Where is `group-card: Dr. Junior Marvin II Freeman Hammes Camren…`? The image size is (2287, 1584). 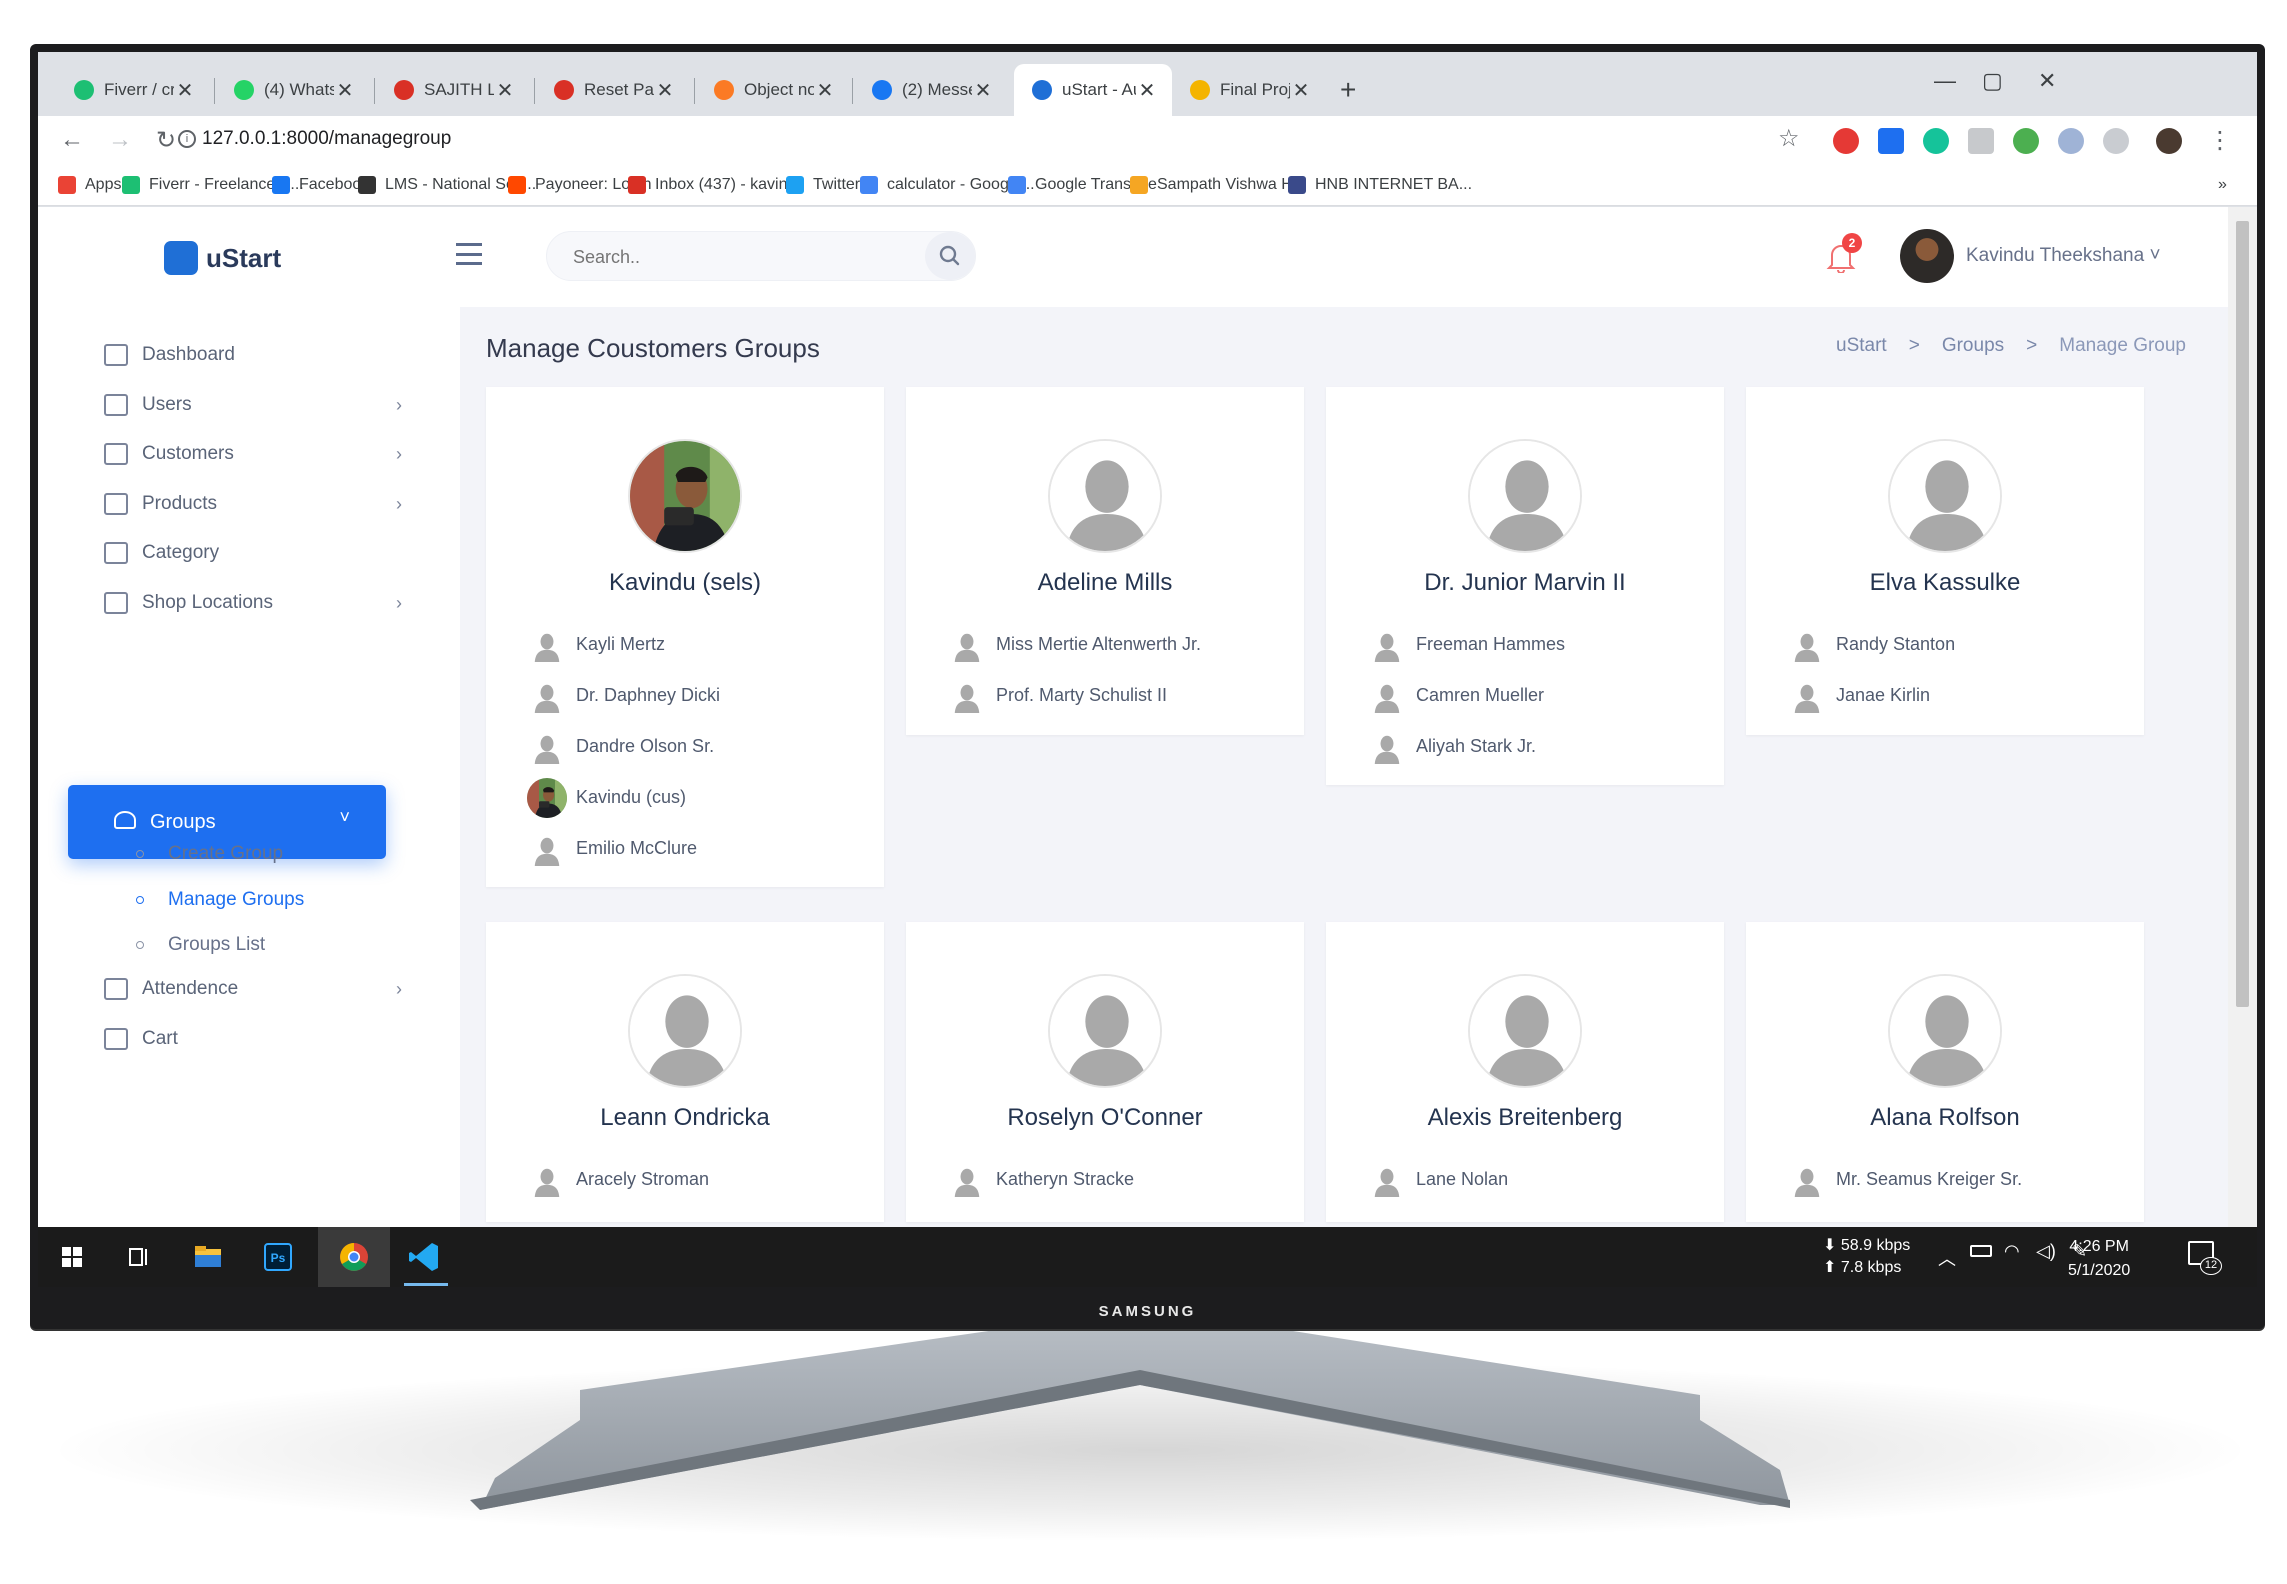 group-card: Dr. Junior Marvin II Freeman Hammes Camren… is located at coordinates (1525, 586).